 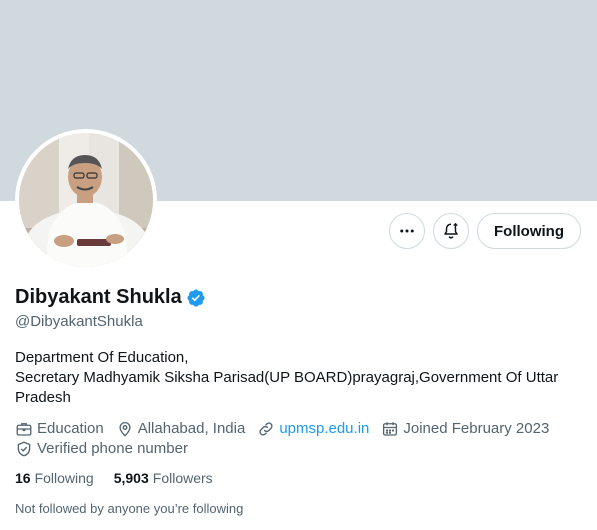 I want to click on followers-label: Followers, so click(x=182, y=478).